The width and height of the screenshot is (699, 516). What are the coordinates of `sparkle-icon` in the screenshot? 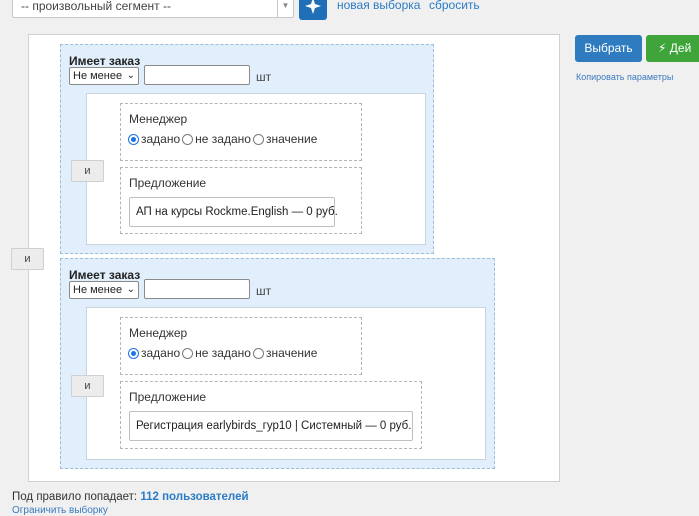 It's located at (313, 7).